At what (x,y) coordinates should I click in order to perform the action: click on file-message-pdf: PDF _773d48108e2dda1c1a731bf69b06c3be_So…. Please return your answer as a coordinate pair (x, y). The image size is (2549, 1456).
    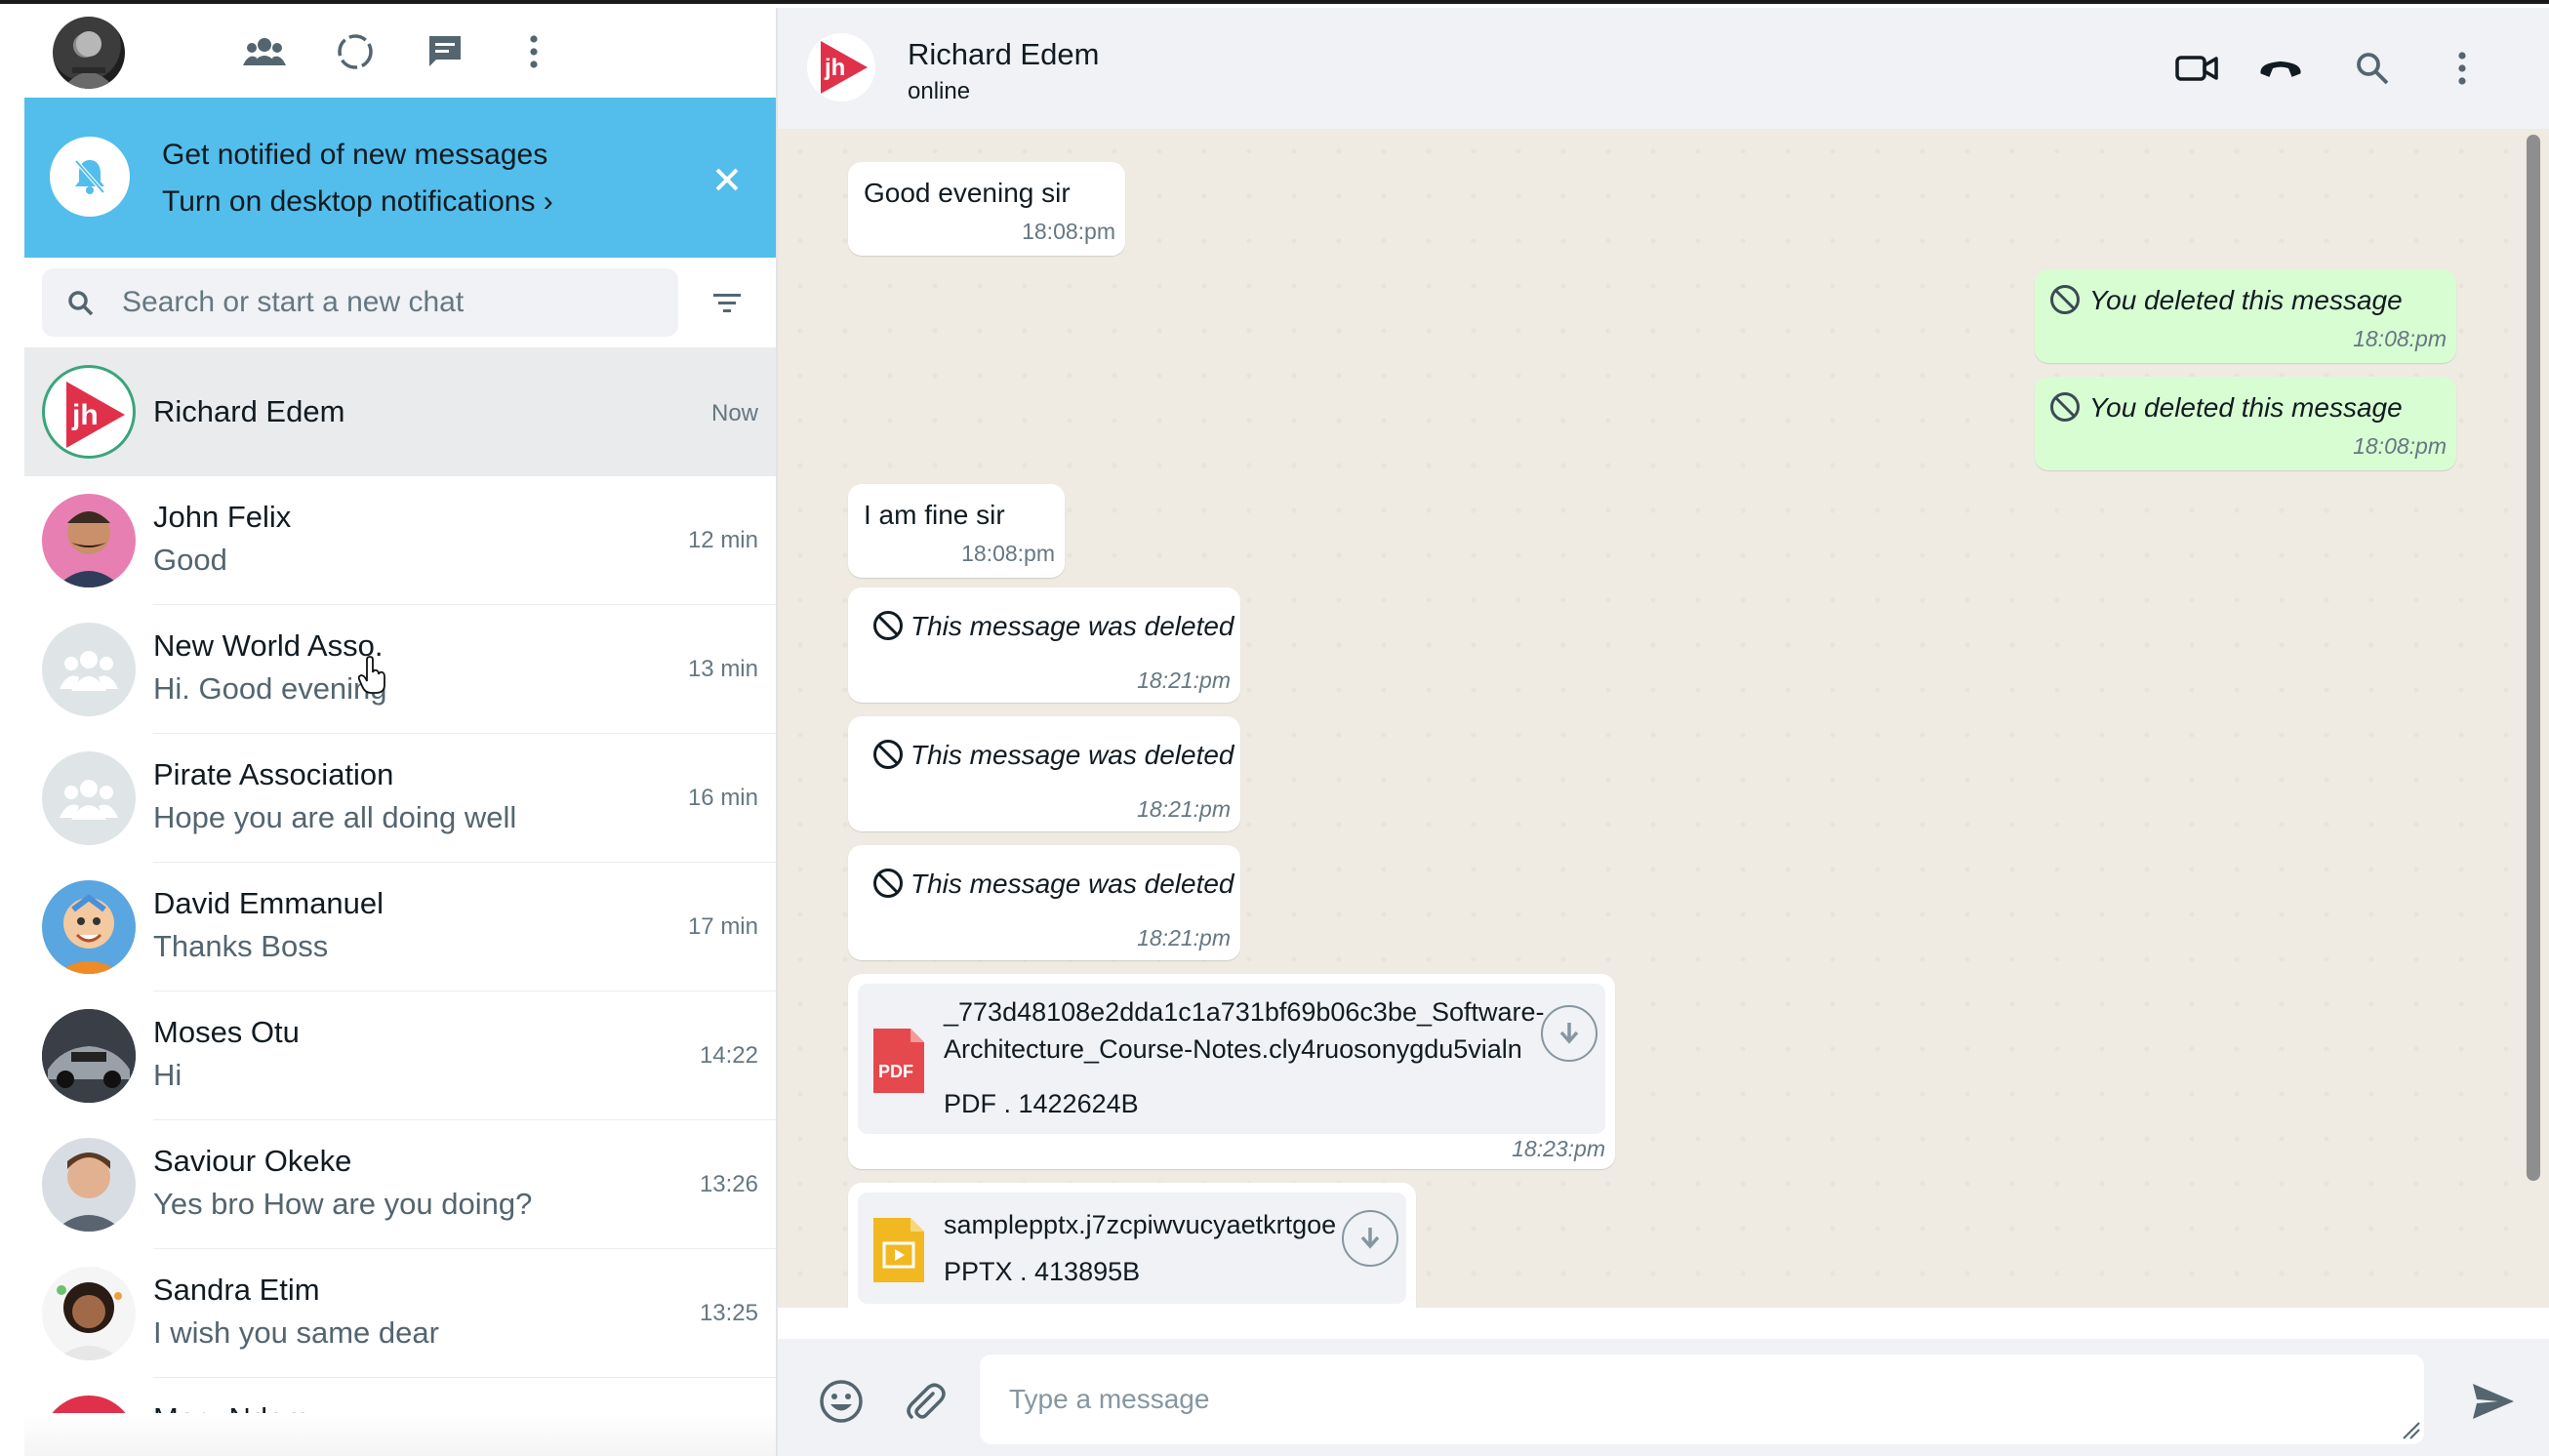
    Looking at the image, I should click on (1231, 1071).